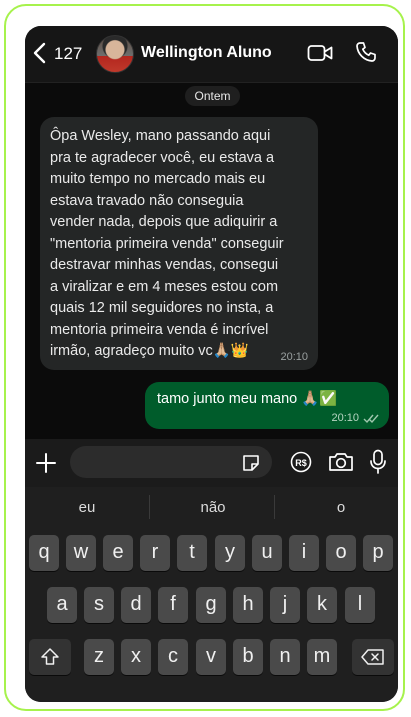  I want to click on key-k: k, so click(322, 605).